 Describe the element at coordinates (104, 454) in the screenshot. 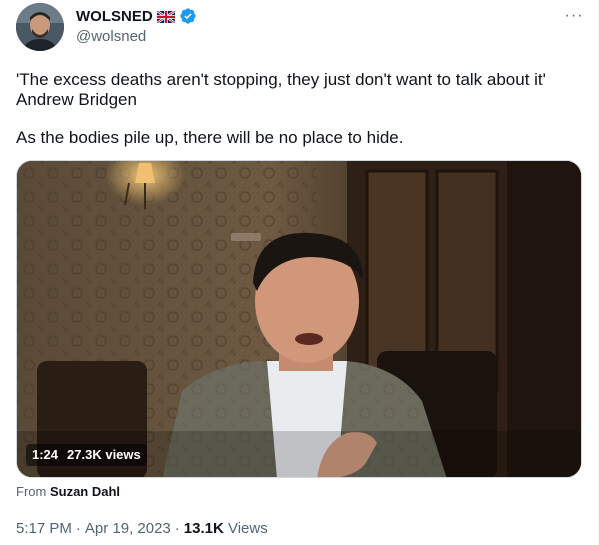

I see `video-views: 27.3K views` at that location.